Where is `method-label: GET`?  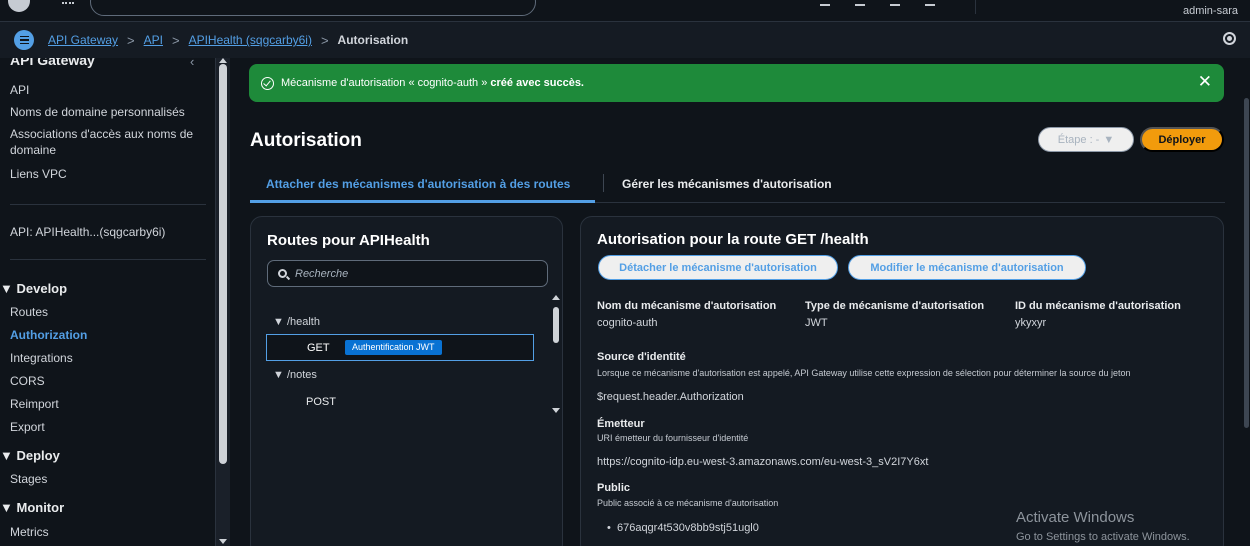
method-label: GET is located at coordinates (318, 348).